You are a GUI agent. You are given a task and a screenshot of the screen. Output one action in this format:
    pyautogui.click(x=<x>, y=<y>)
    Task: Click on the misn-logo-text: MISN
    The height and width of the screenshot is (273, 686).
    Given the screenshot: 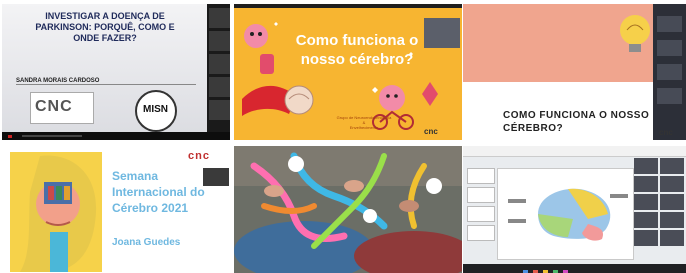 What is the action you would take?
    pyautogui.click(x=155, y=109)
    